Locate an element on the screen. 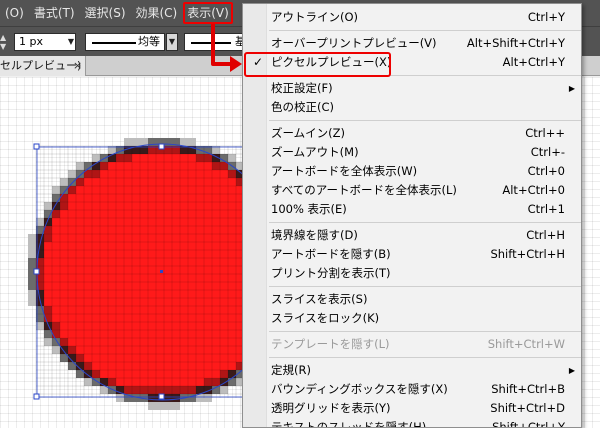 This screenshot has width=600, height=428. menu-item: 境界線を隠す(D) Ctrl+H is located at coordinates (412, 235).